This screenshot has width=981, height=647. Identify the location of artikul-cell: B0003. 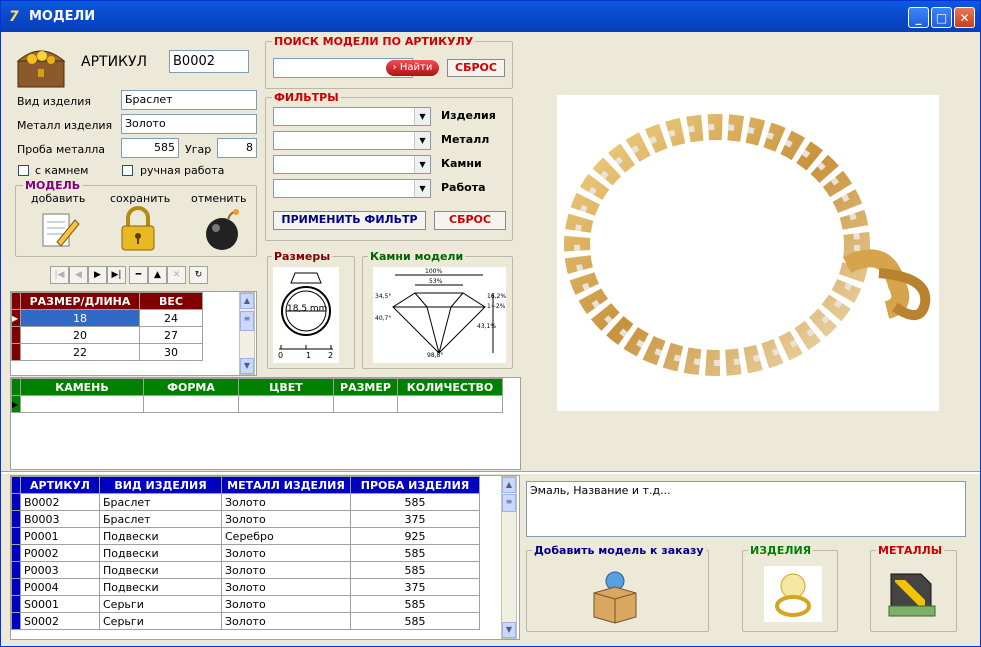
(60, 519).